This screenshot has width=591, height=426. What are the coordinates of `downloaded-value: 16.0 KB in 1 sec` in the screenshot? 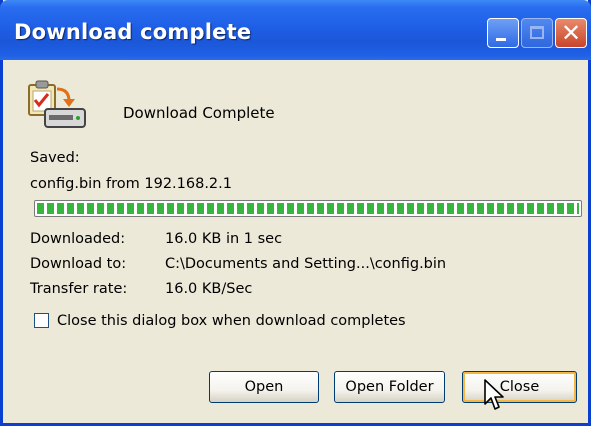 It's located at (224, 239).